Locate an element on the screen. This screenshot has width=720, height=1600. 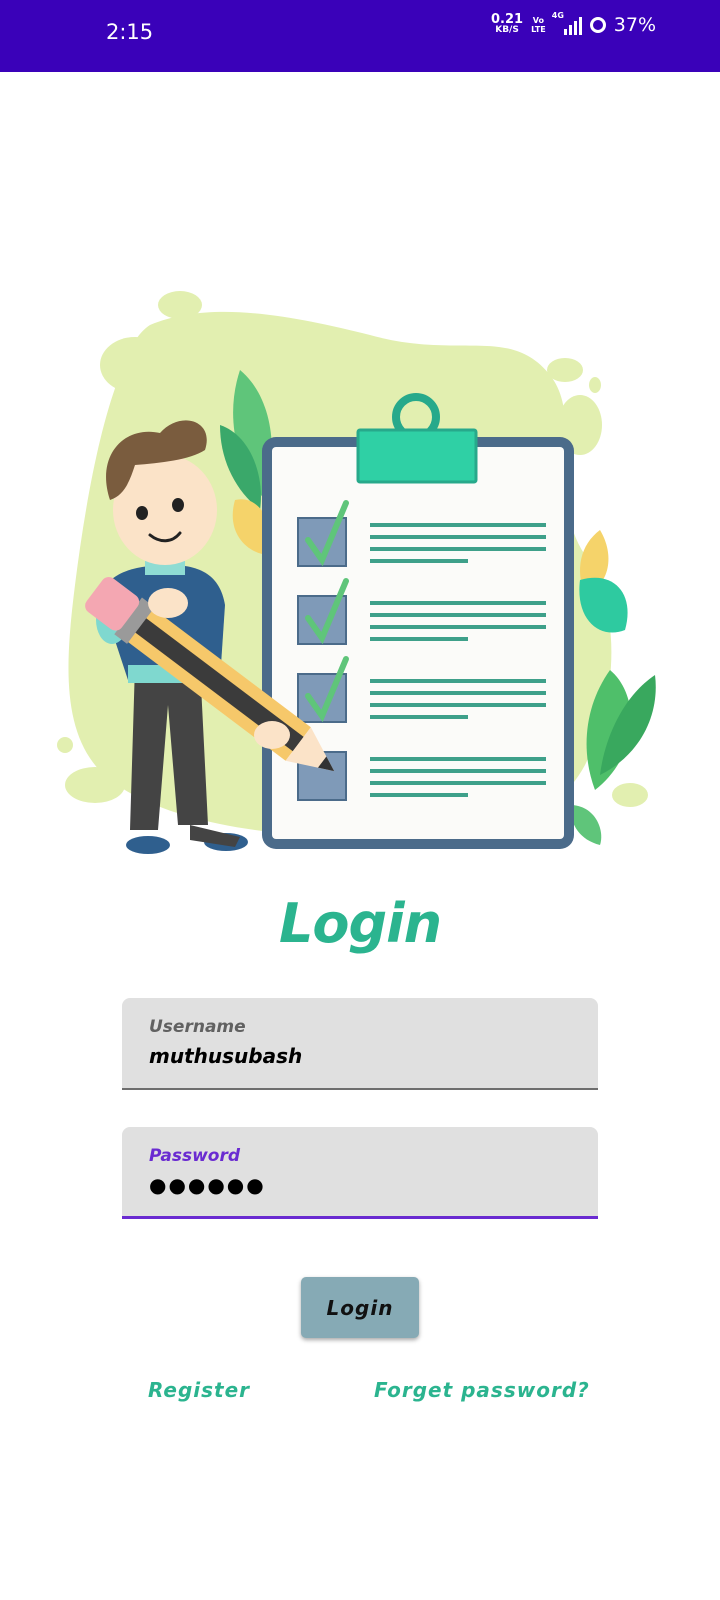
volte-bottom-text: LTE is located at coordinates (538, 29).